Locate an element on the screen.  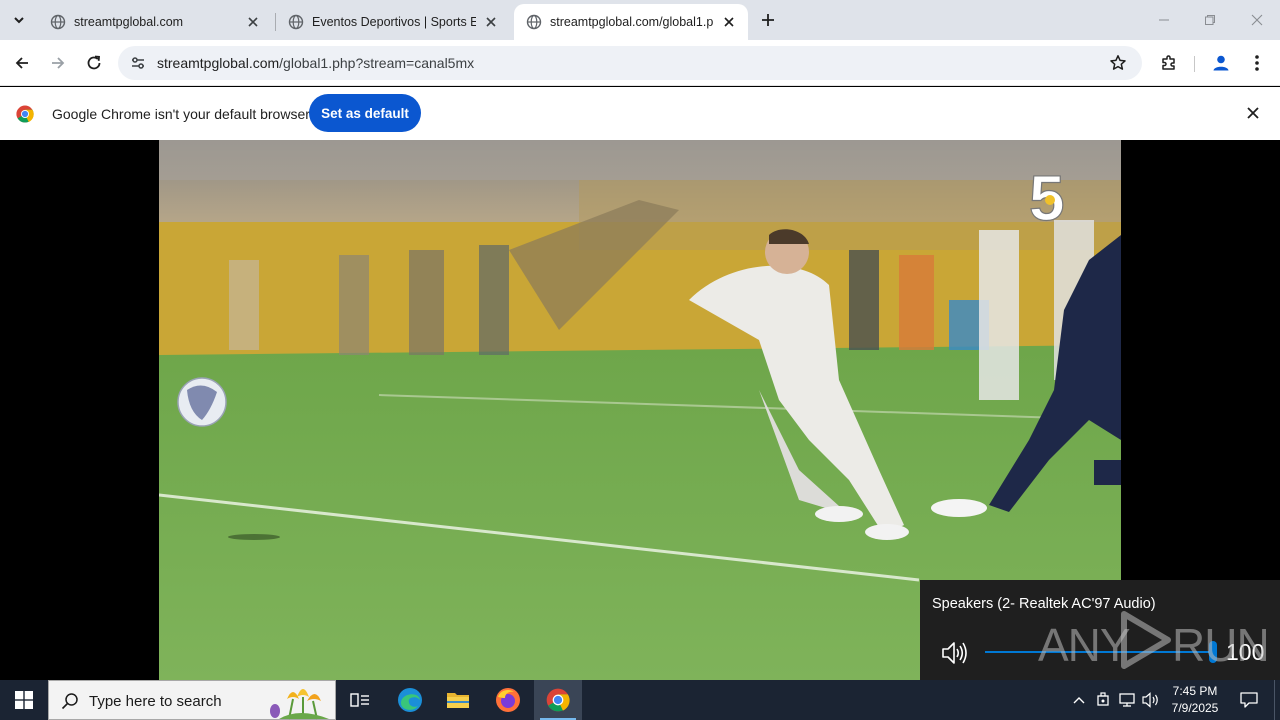
windows-logo-icon is located at coordinates (24, 700).